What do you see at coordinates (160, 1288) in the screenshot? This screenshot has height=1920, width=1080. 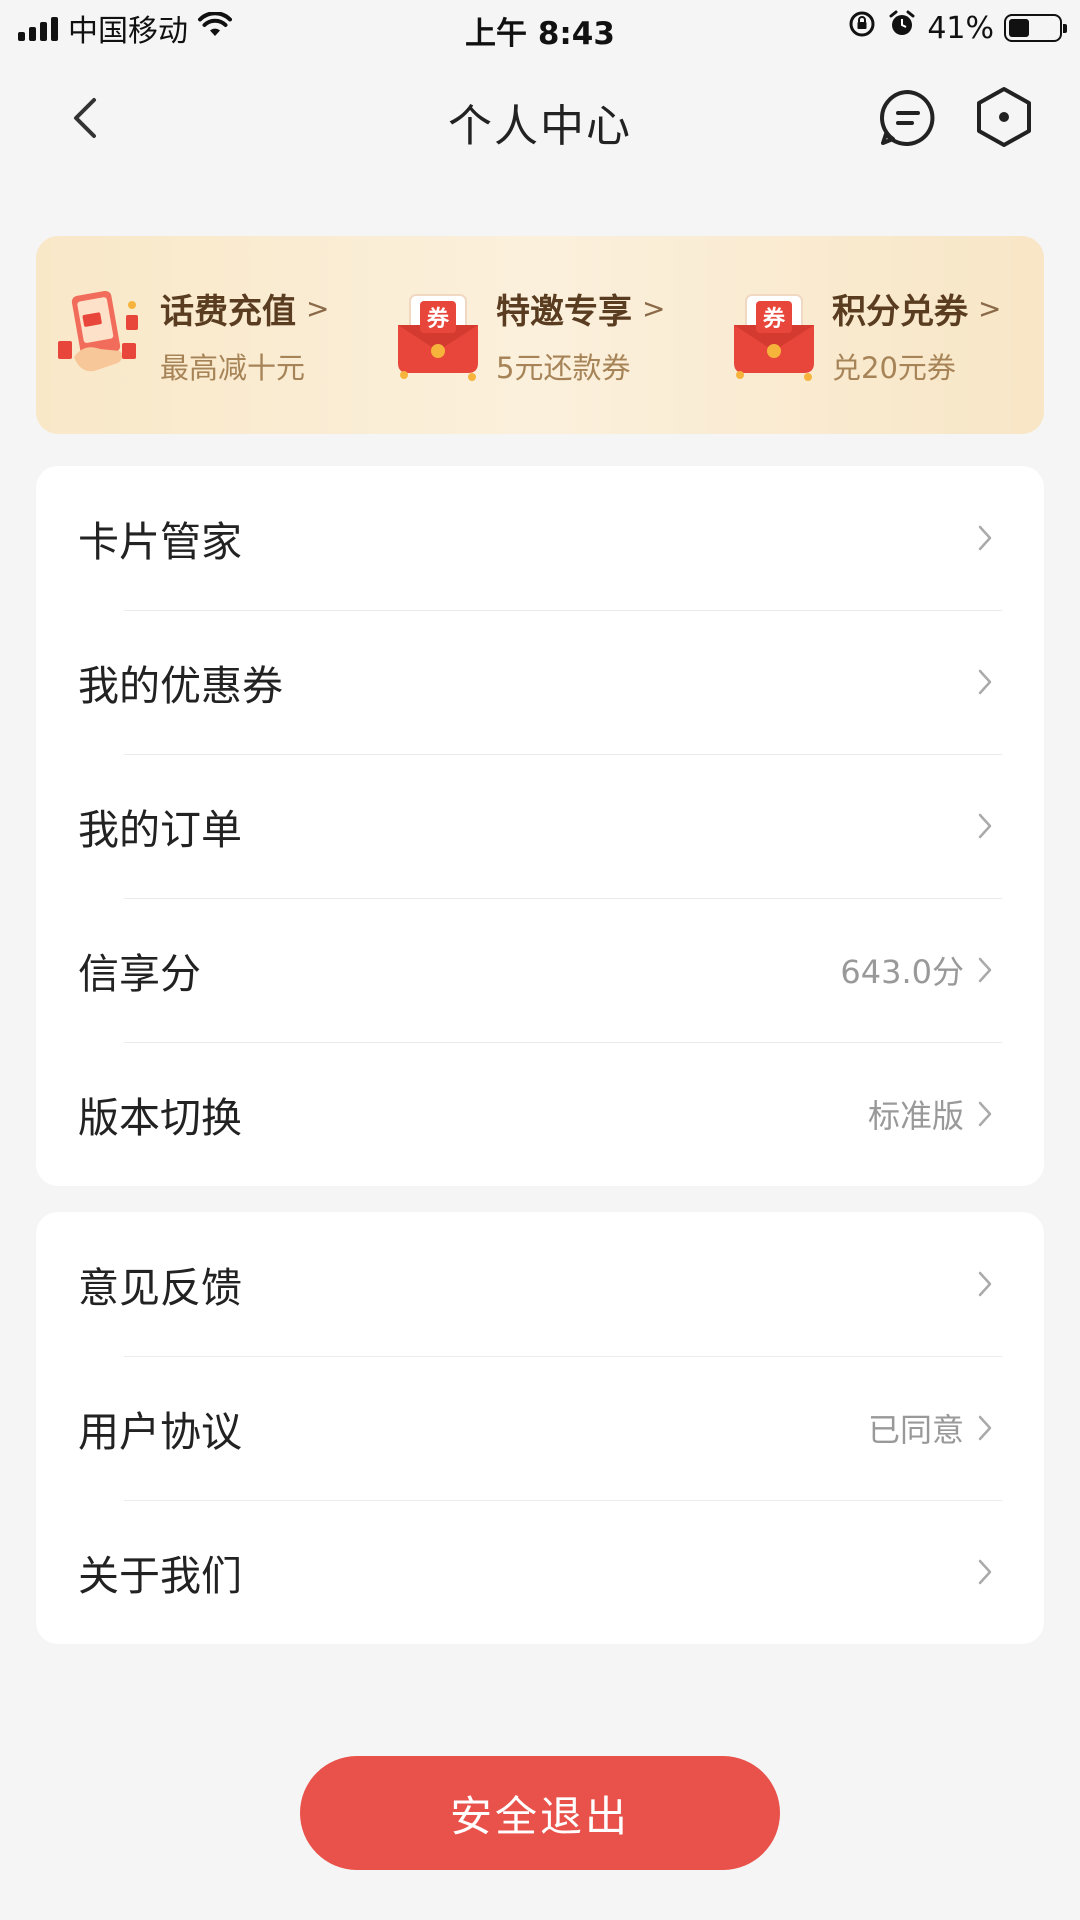 I see `menu-item-label: 意见反馈` at bounding box center [160, 1288].